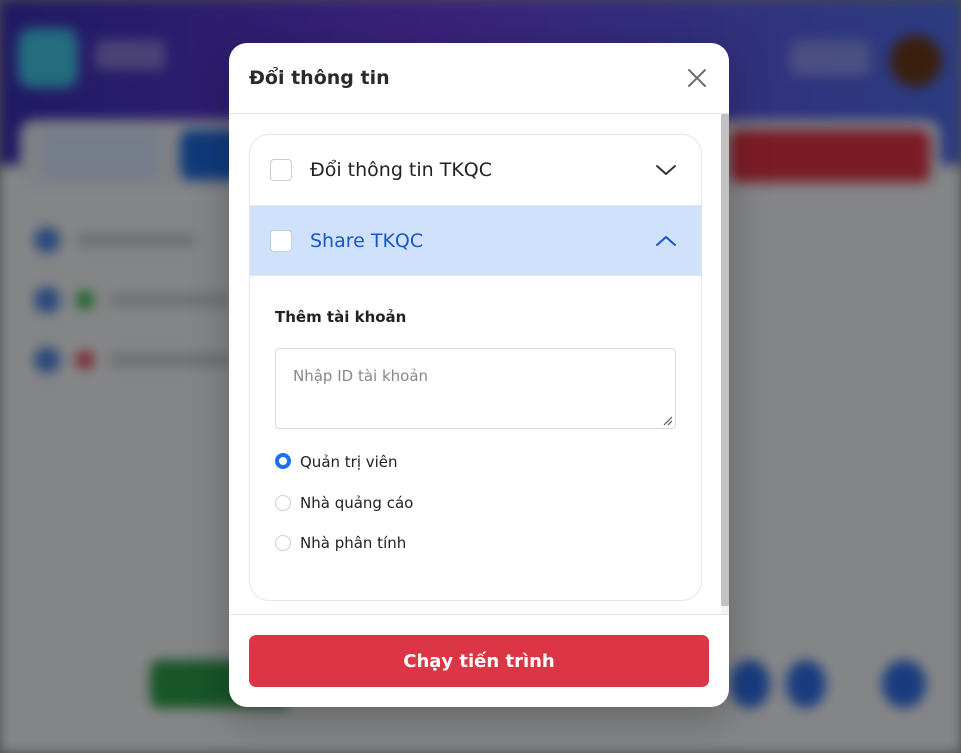 This screenshot has width=961, height=753. Describe the element at coordinates (367, 240) in the screenshot. I see `section-share-label: Share TKQC` at that location.